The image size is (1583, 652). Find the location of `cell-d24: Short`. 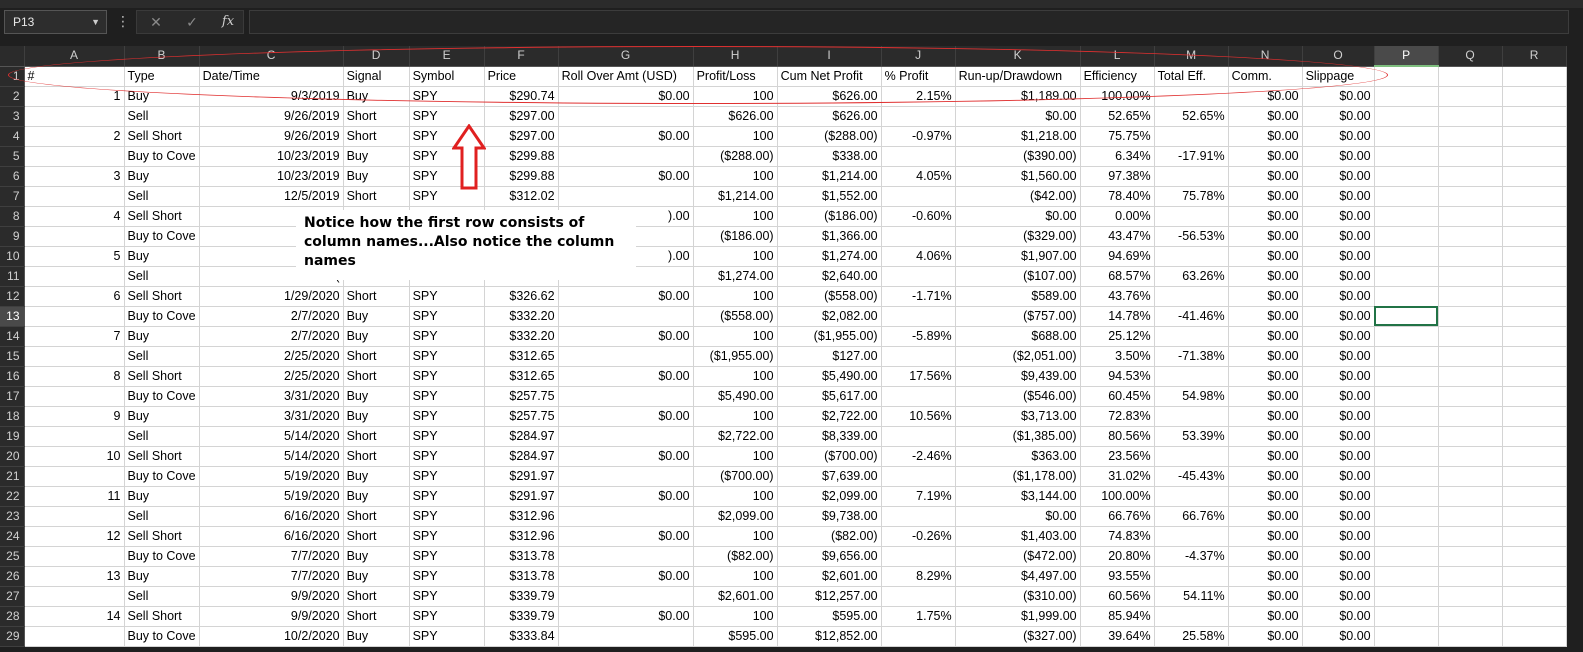

cell-d24: Short is located at coordinates (376, 536).